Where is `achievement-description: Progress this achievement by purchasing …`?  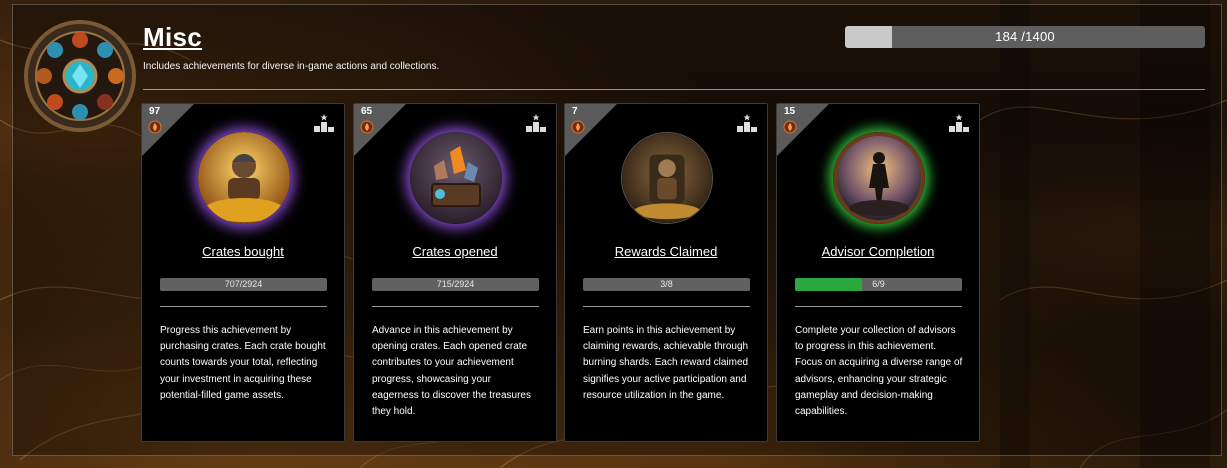 achievement-description: Progress this achievement by purchasing … is located at coordinates (243, 363).